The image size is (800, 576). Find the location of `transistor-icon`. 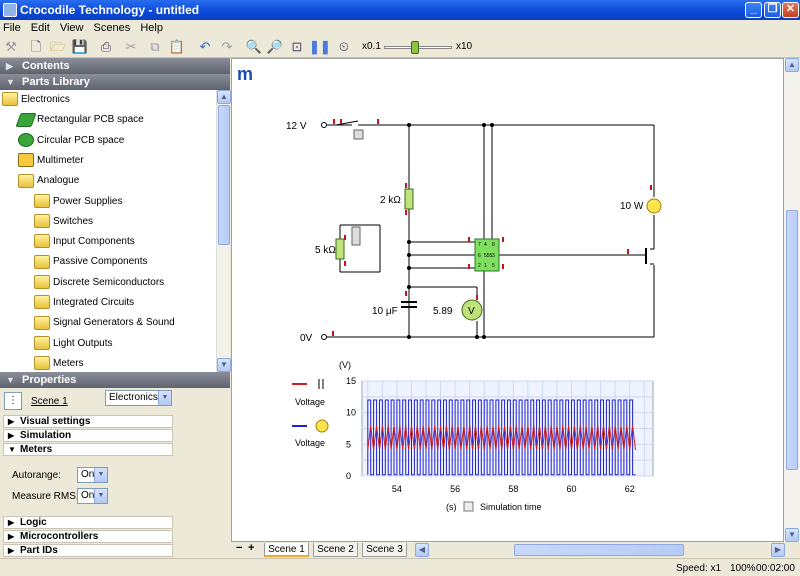

transistor-icon is located at coordinates (649, 256).